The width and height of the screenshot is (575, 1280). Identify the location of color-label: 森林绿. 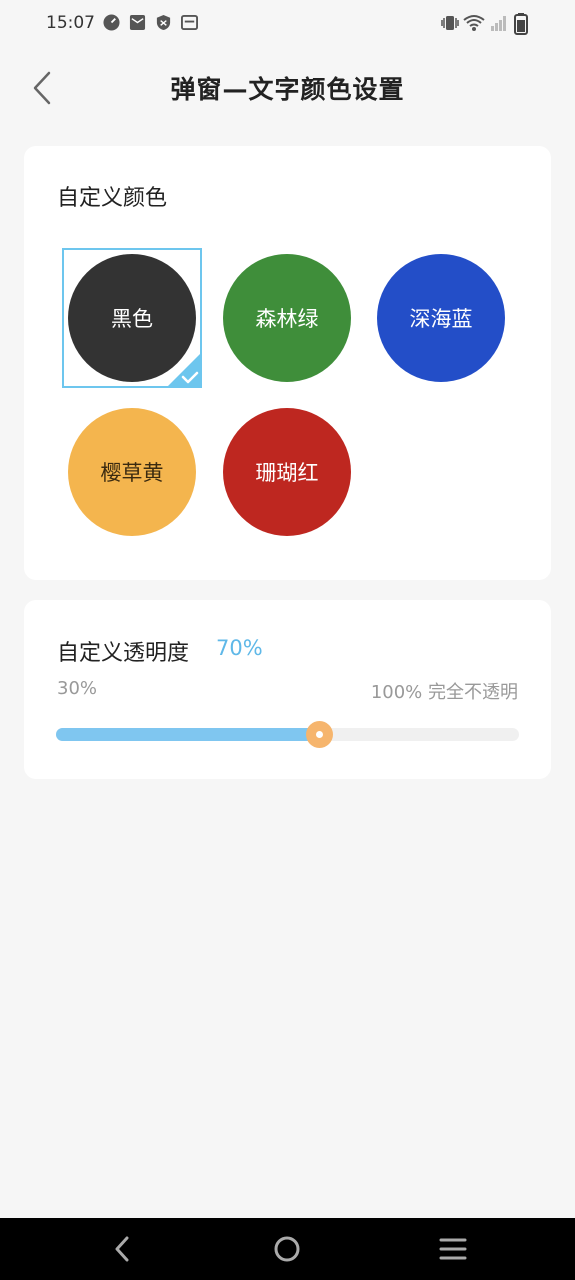
(287, 319).